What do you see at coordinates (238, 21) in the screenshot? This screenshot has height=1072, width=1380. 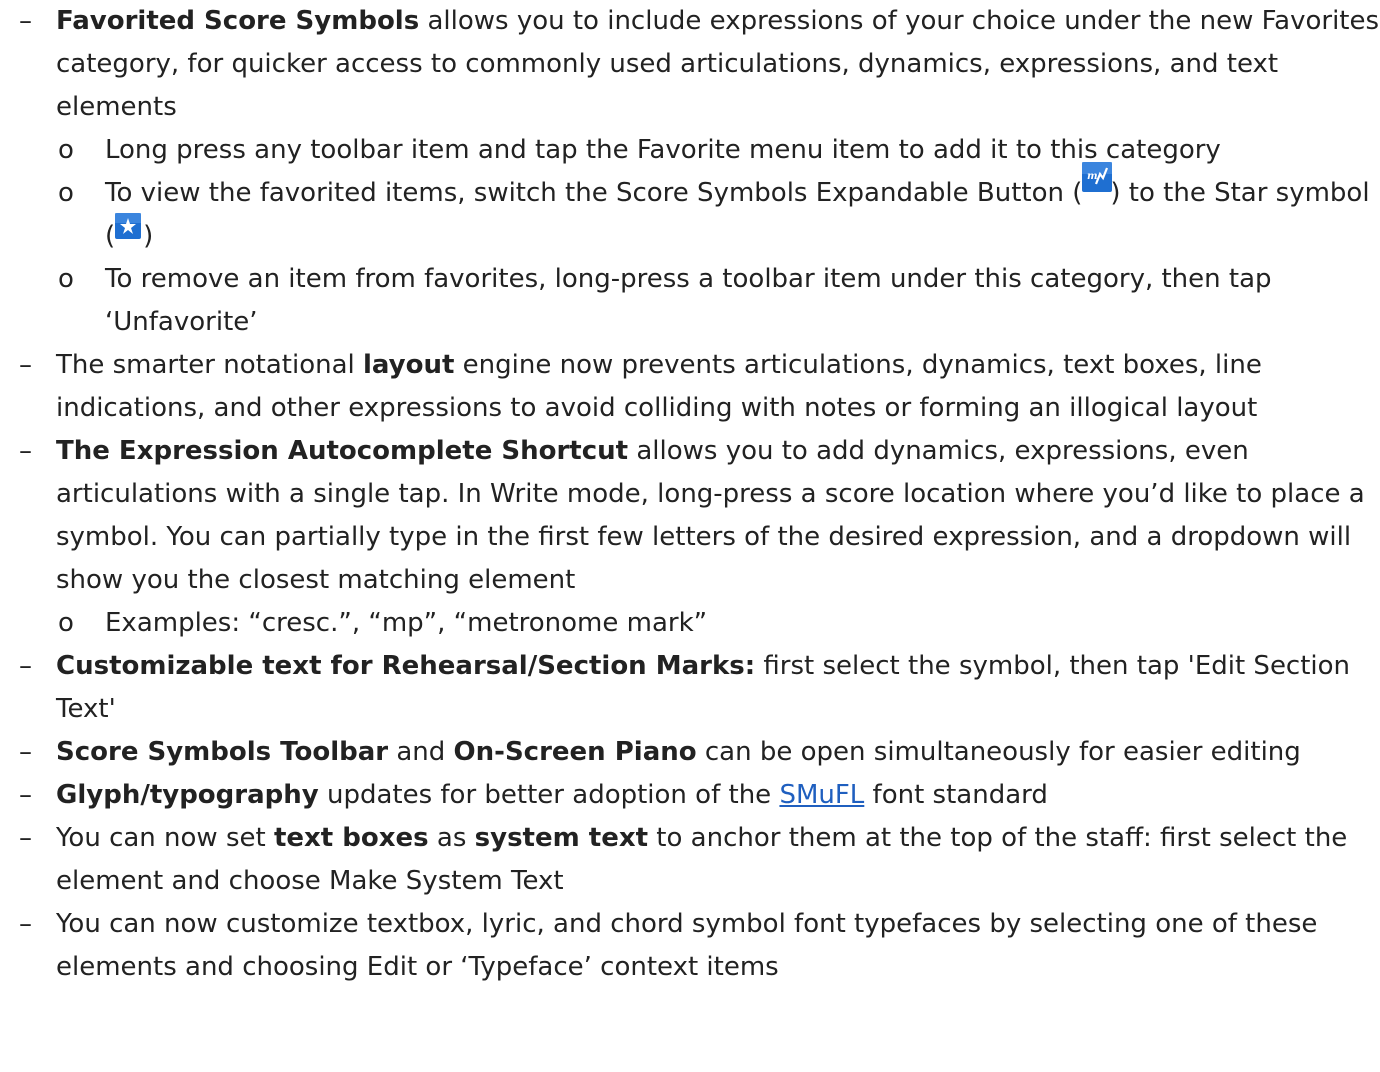 I see `feature-title: Favorited Score Symbols` at bounding box center [238, 21].